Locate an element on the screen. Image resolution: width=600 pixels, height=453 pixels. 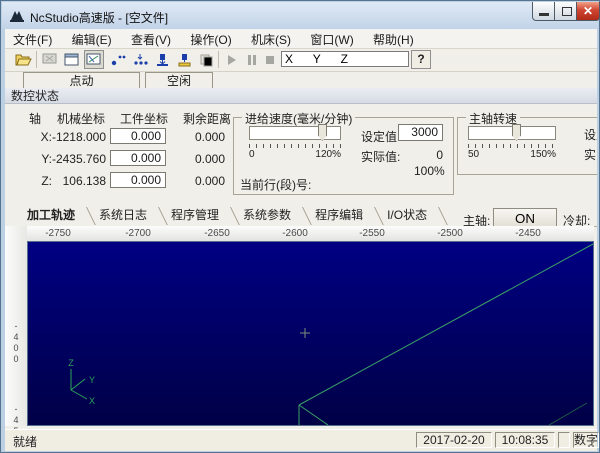
h-ruler-tick: -2550 is located at coordinates (372, 233).